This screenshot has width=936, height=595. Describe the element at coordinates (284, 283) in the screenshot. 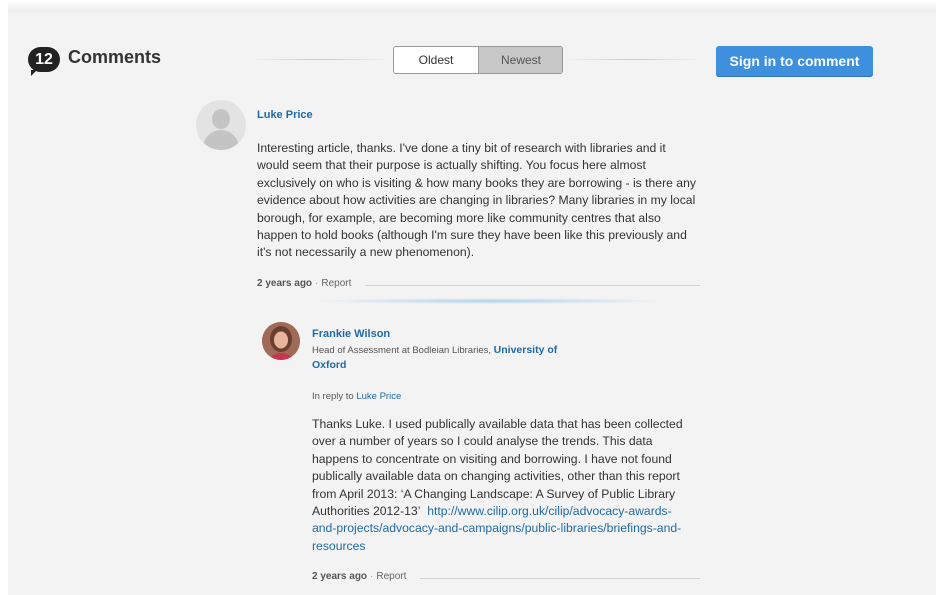

I see `comment-timestamp: 2 years ago` at that location.